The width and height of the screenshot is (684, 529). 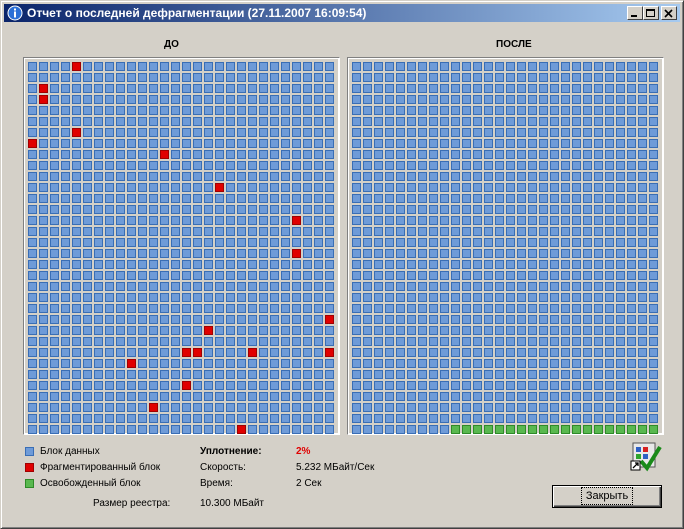 What do you see at coordinates (651, 13) in the screenshot?
I see `maximize-button` at bounding box center [651, 13].